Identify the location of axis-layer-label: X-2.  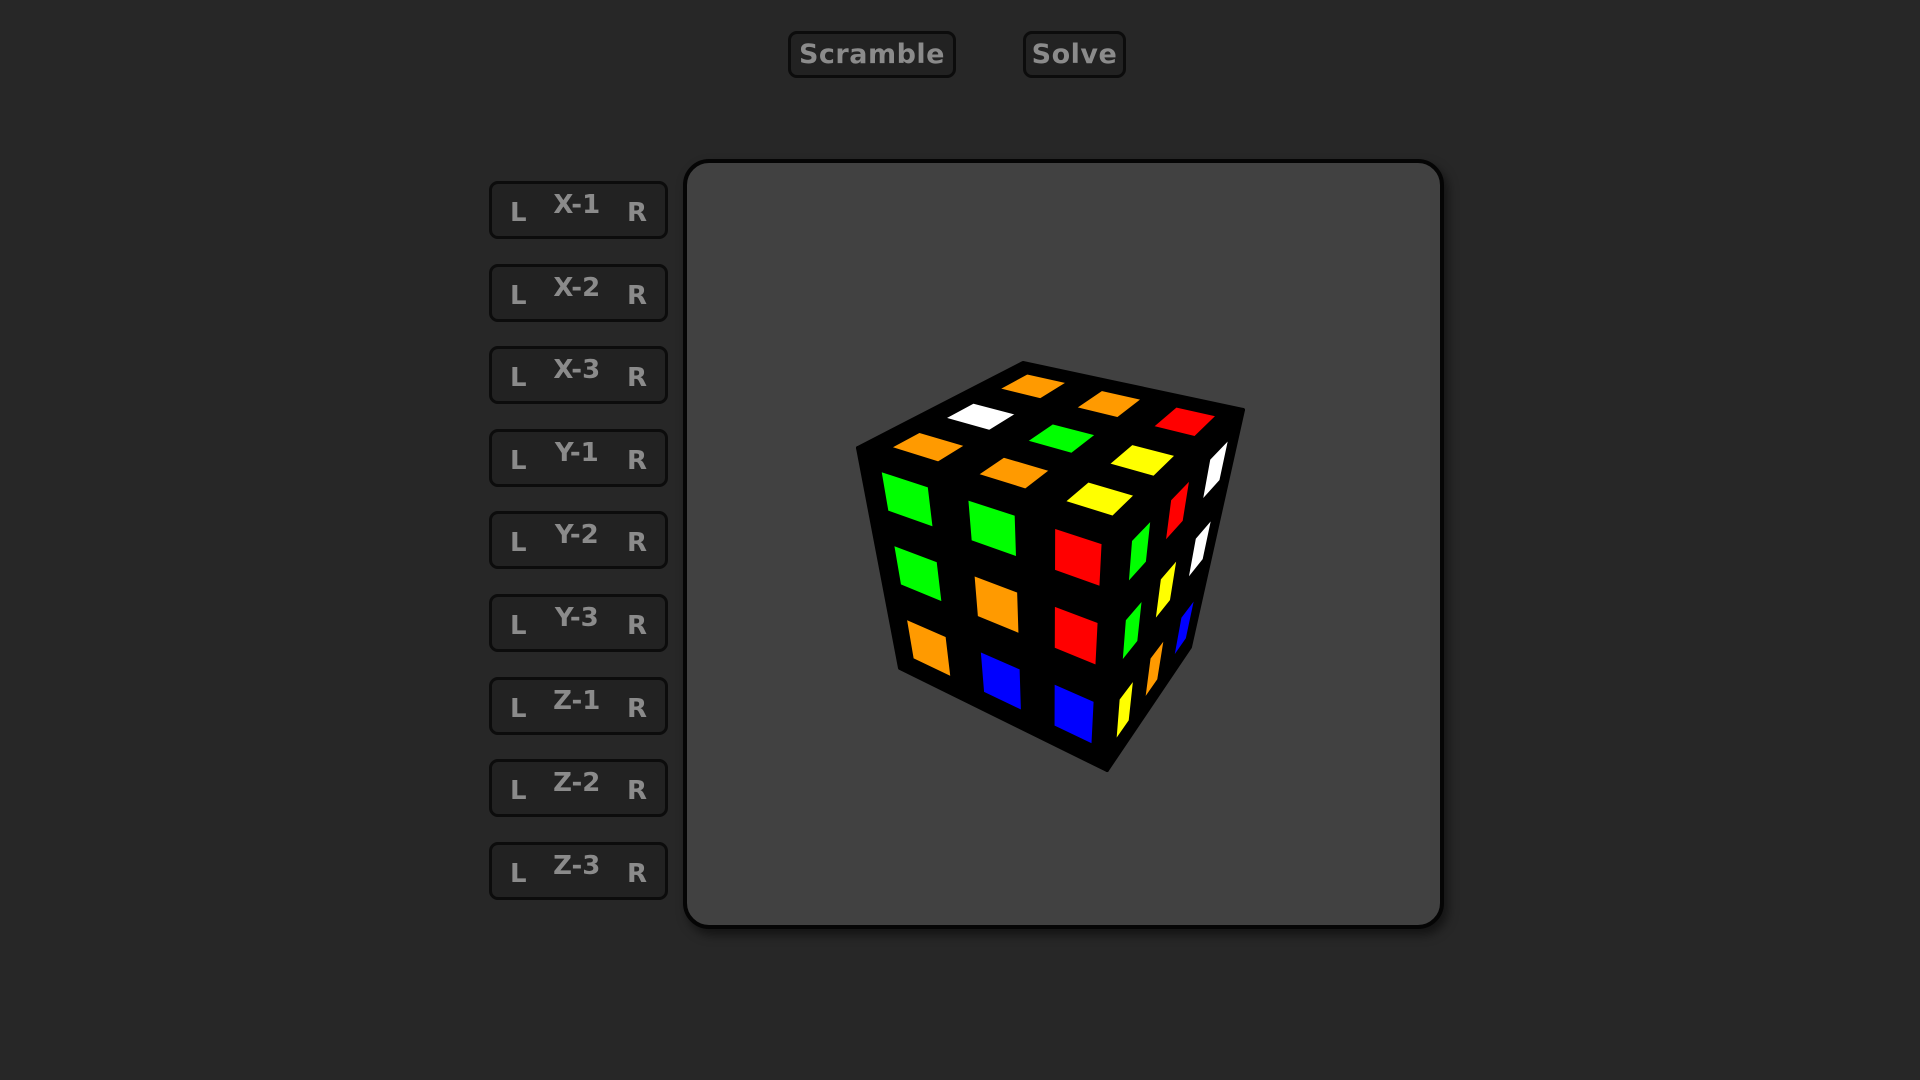
(577, 287).